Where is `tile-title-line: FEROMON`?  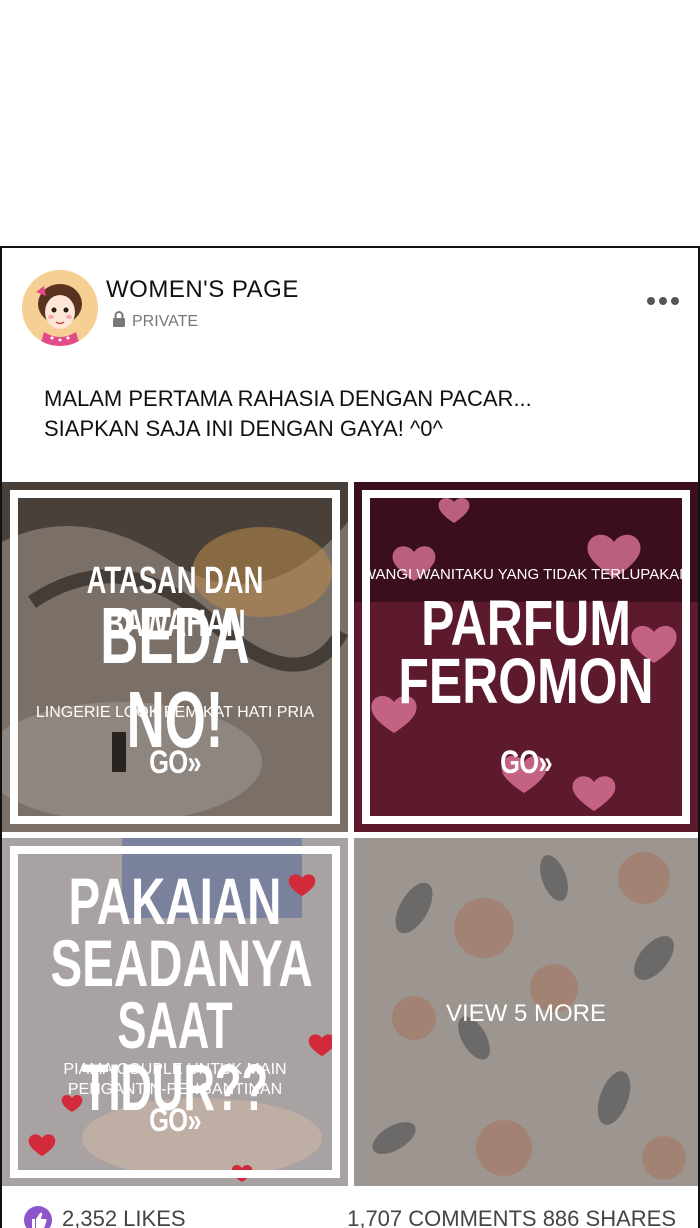 tile-title-line: FEROMON is located at coordinates (526, 681).